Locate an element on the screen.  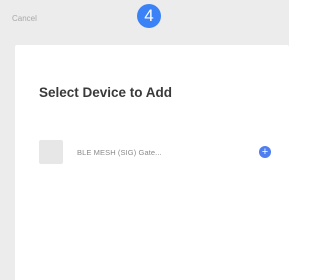
device-thumbnail is located at coordinates (51, 152).